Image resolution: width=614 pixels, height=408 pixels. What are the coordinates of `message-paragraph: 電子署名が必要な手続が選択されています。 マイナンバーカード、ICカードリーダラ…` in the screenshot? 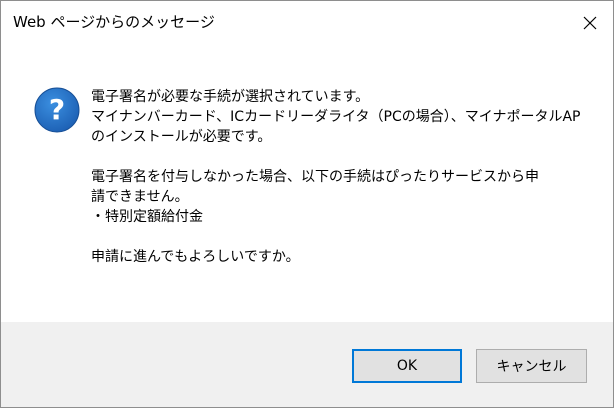 It's located at (341, 117).